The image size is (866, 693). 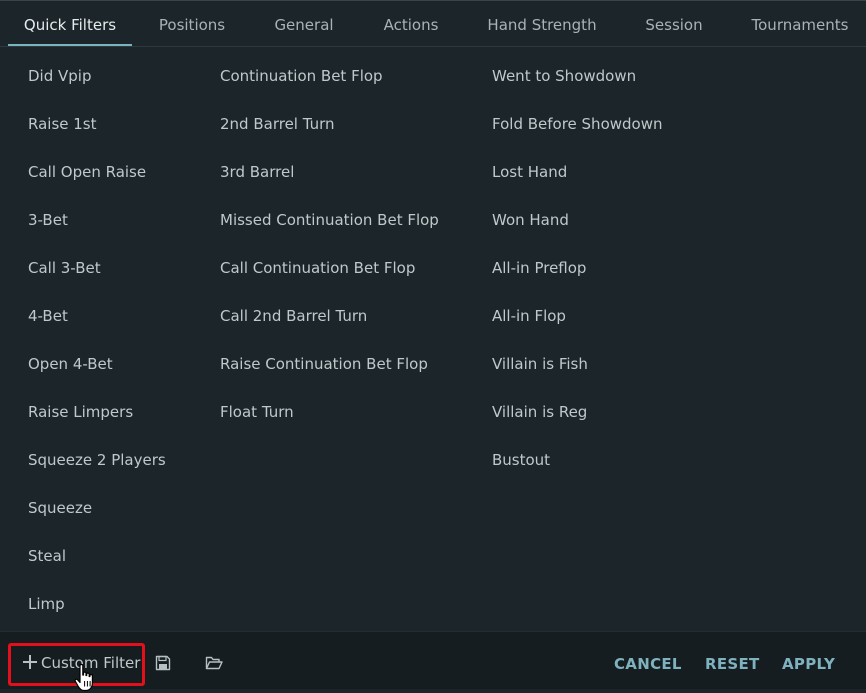 I want to click on filter-missed-continuation-bet-flop: Missed Continuation Bet Flop, so click(x=329, y=220).